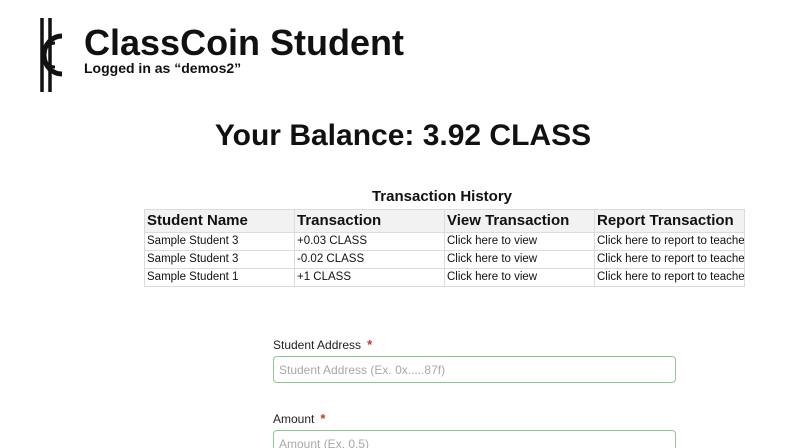 Image resolution: width=806 pixels, height=448 pixels. I want to click on app-title: ClassCoin Student, so click(244, 42).